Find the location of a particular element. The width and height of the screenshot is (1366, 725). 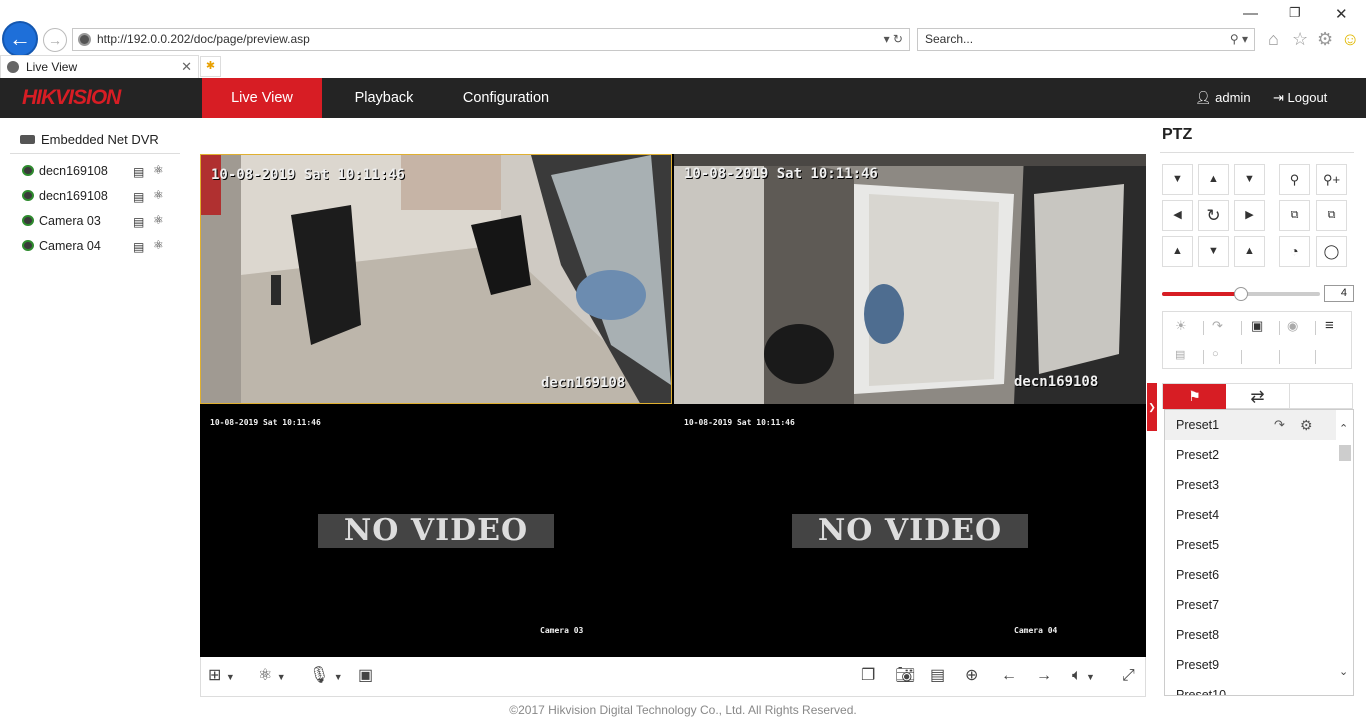

forward-button: → is located at coordinates (55, 40).